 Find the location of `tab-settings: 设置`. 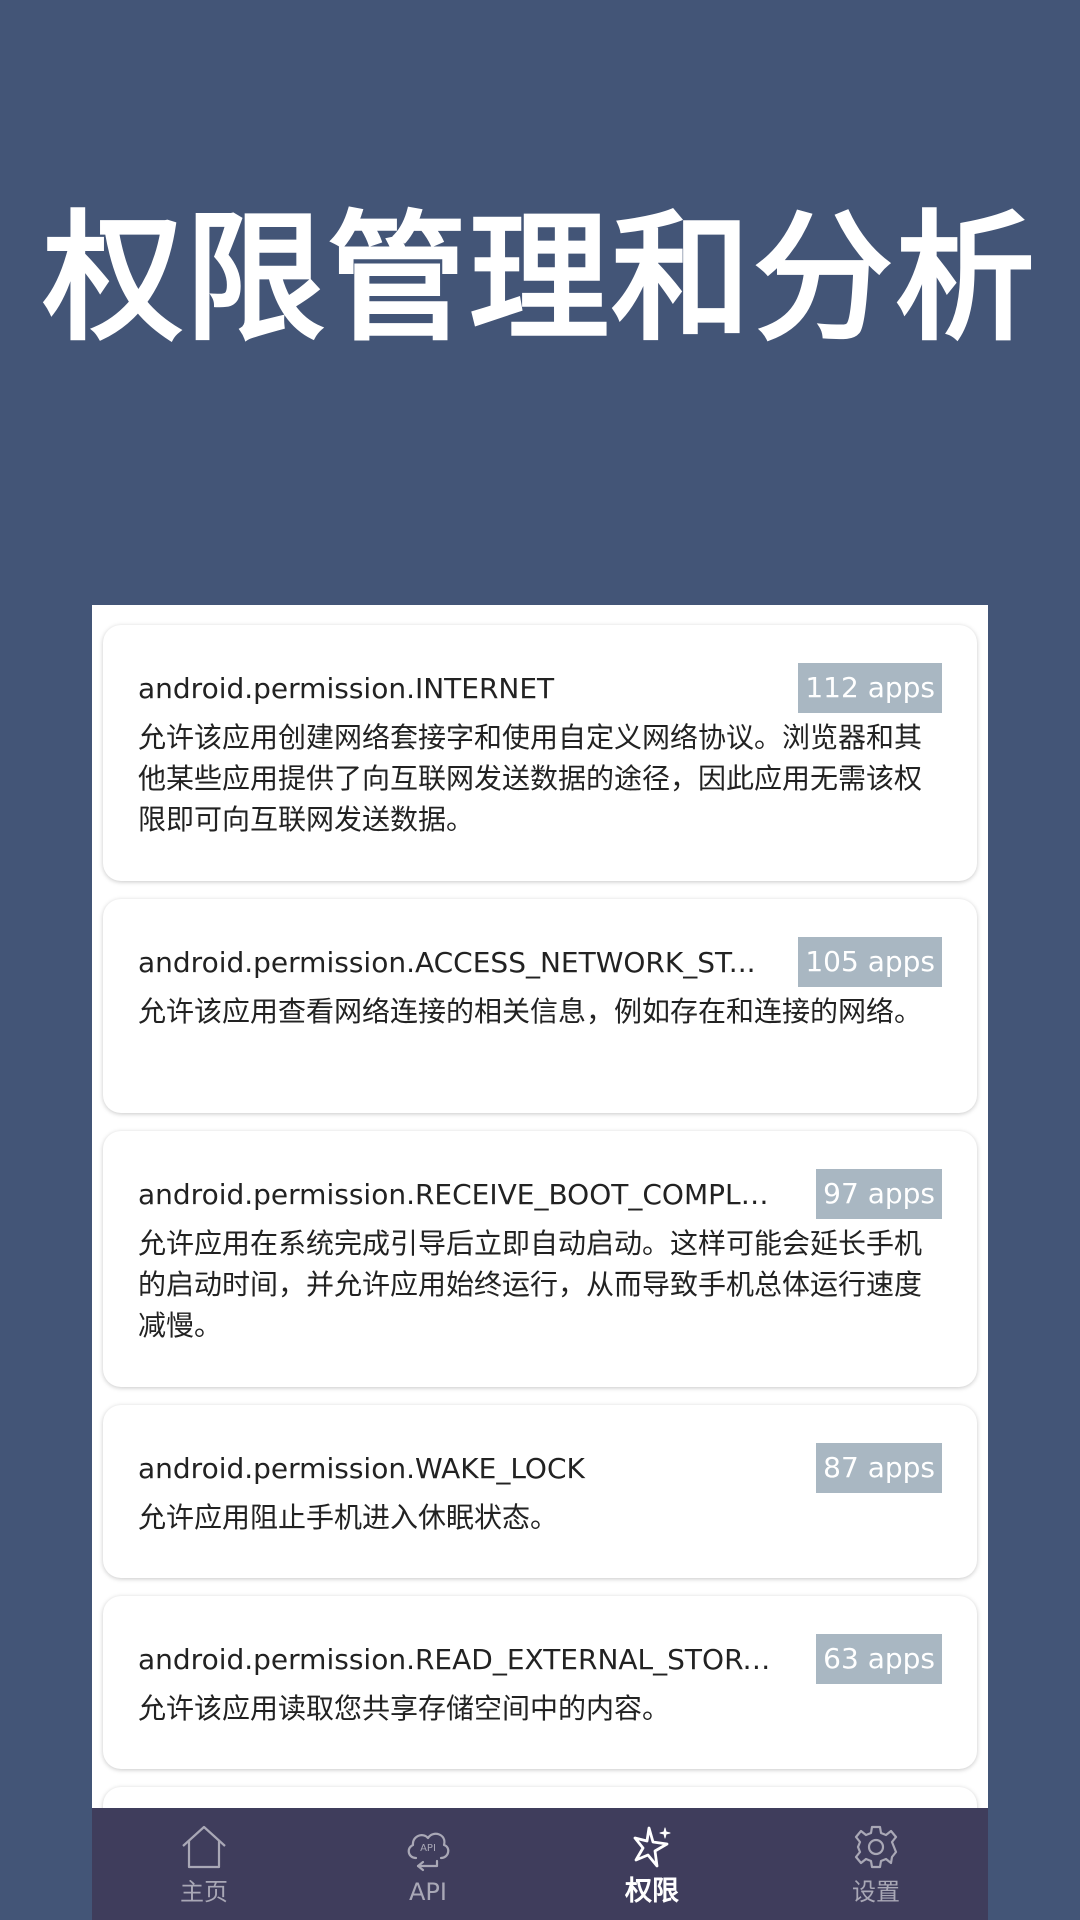

tab-settings: 设置 is located at coordinates (876, 1864).